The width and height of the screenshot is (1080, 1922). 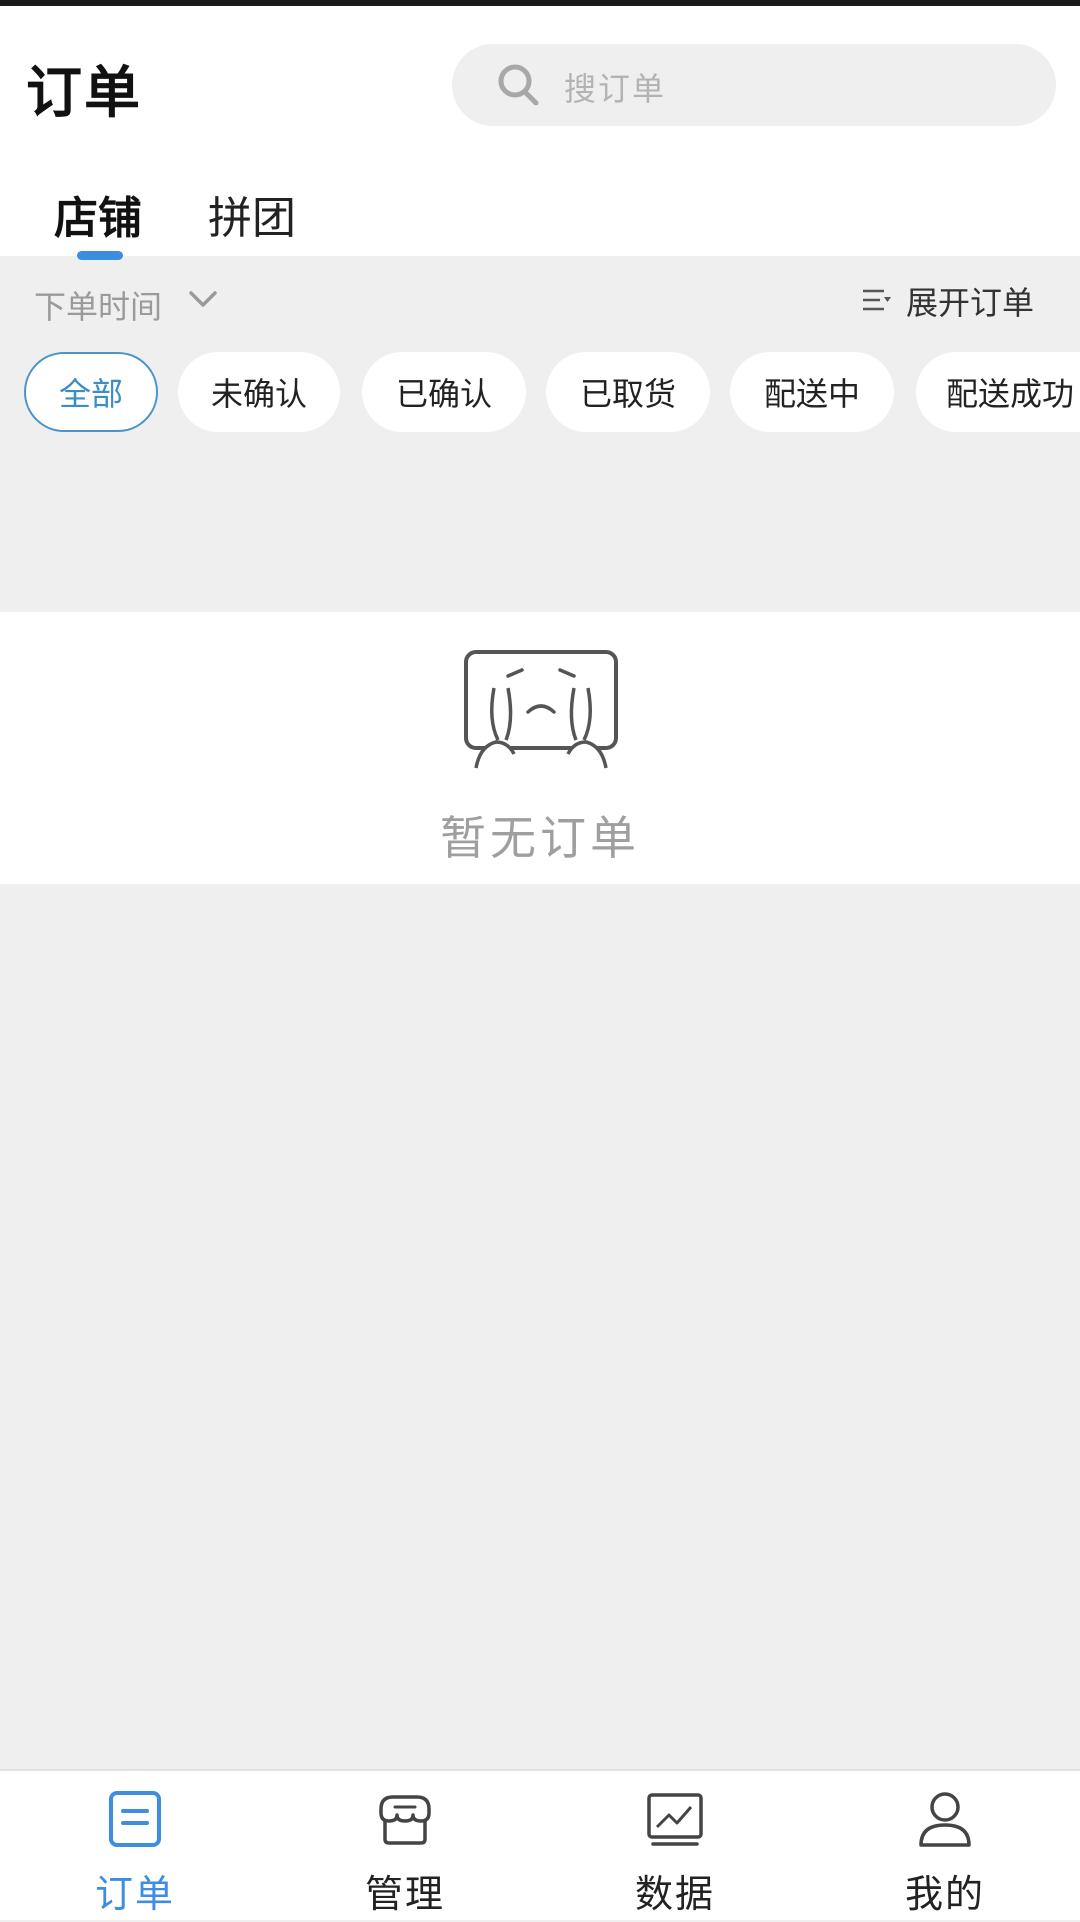 What do you see at coordinates (84, 93) in the screenshot?
I see `page-title: 订单` at bounding box center [84, 93].